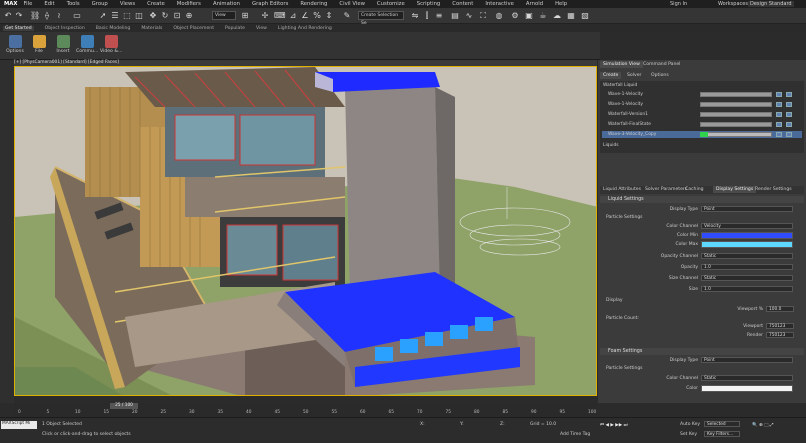 This screenshot has width=806, height=443. What do you see at coordinates (439, 15) in the screenshot?
I see `layer-explorer-icon: ≡` at bounding box center [439, 15].